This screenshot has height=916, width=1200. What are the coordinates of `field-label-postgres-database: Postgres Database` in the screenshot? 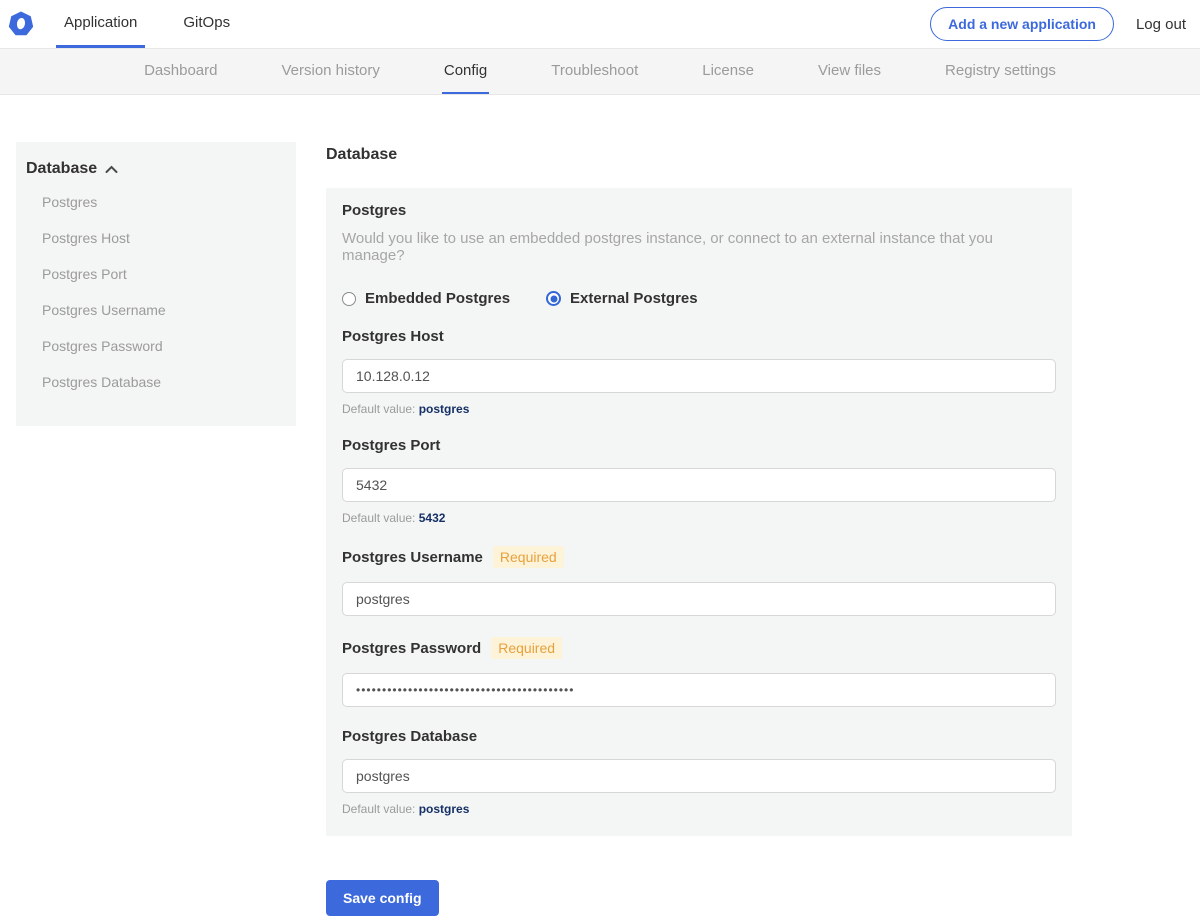 It's located at (410, 736).